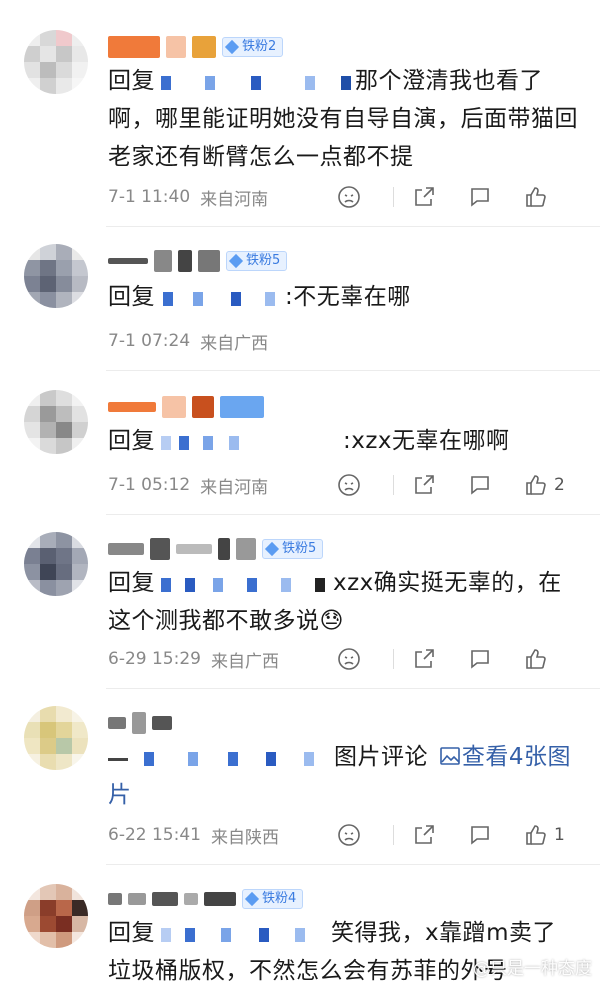 Image resolution: width=600 pixels, height=990 pixels. What do you see at coordinates (335, 602) in the screenshot?
I see `comment-text: 回复 xzx确实挺无辜的，在这个测我都不敢多说😓` at bounding box center [335, 602].